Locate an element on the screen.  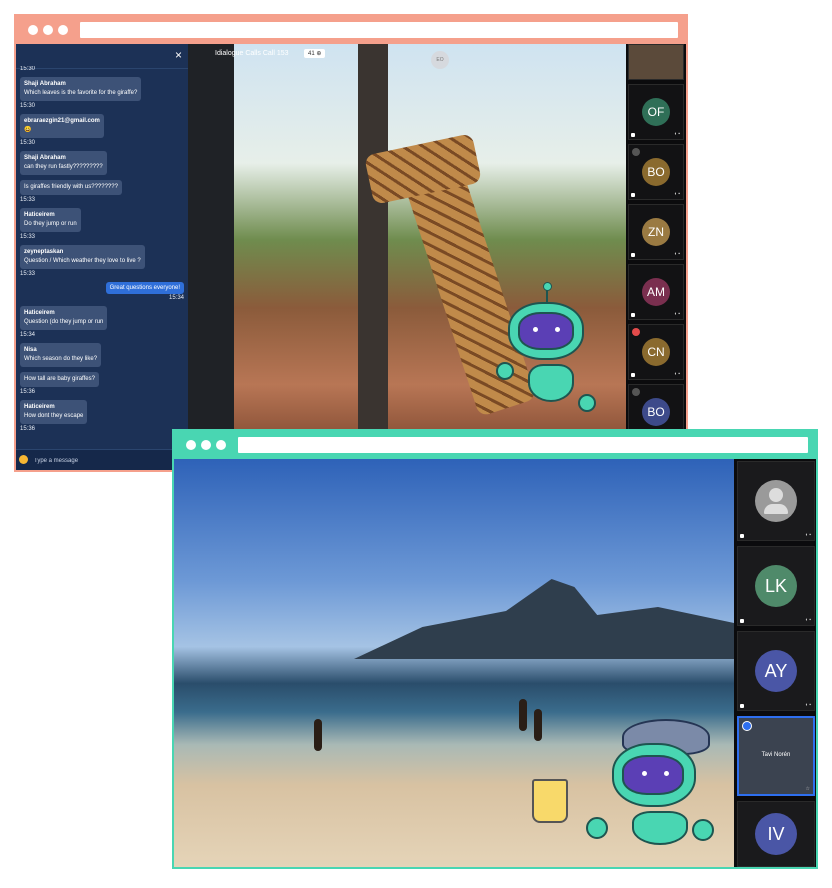
message-bubble: Is giraffes friendly with us???????? is located at coordinates (71, 187).